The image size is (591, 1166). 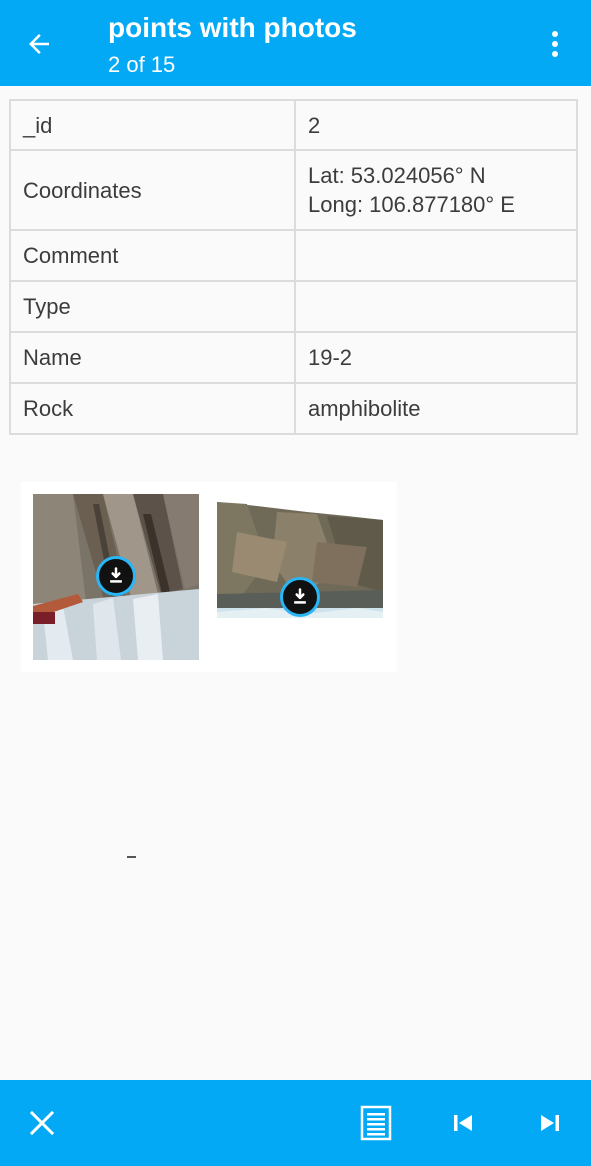 I want to click on attribute-value: 19-2, so click(x=436, y=357).